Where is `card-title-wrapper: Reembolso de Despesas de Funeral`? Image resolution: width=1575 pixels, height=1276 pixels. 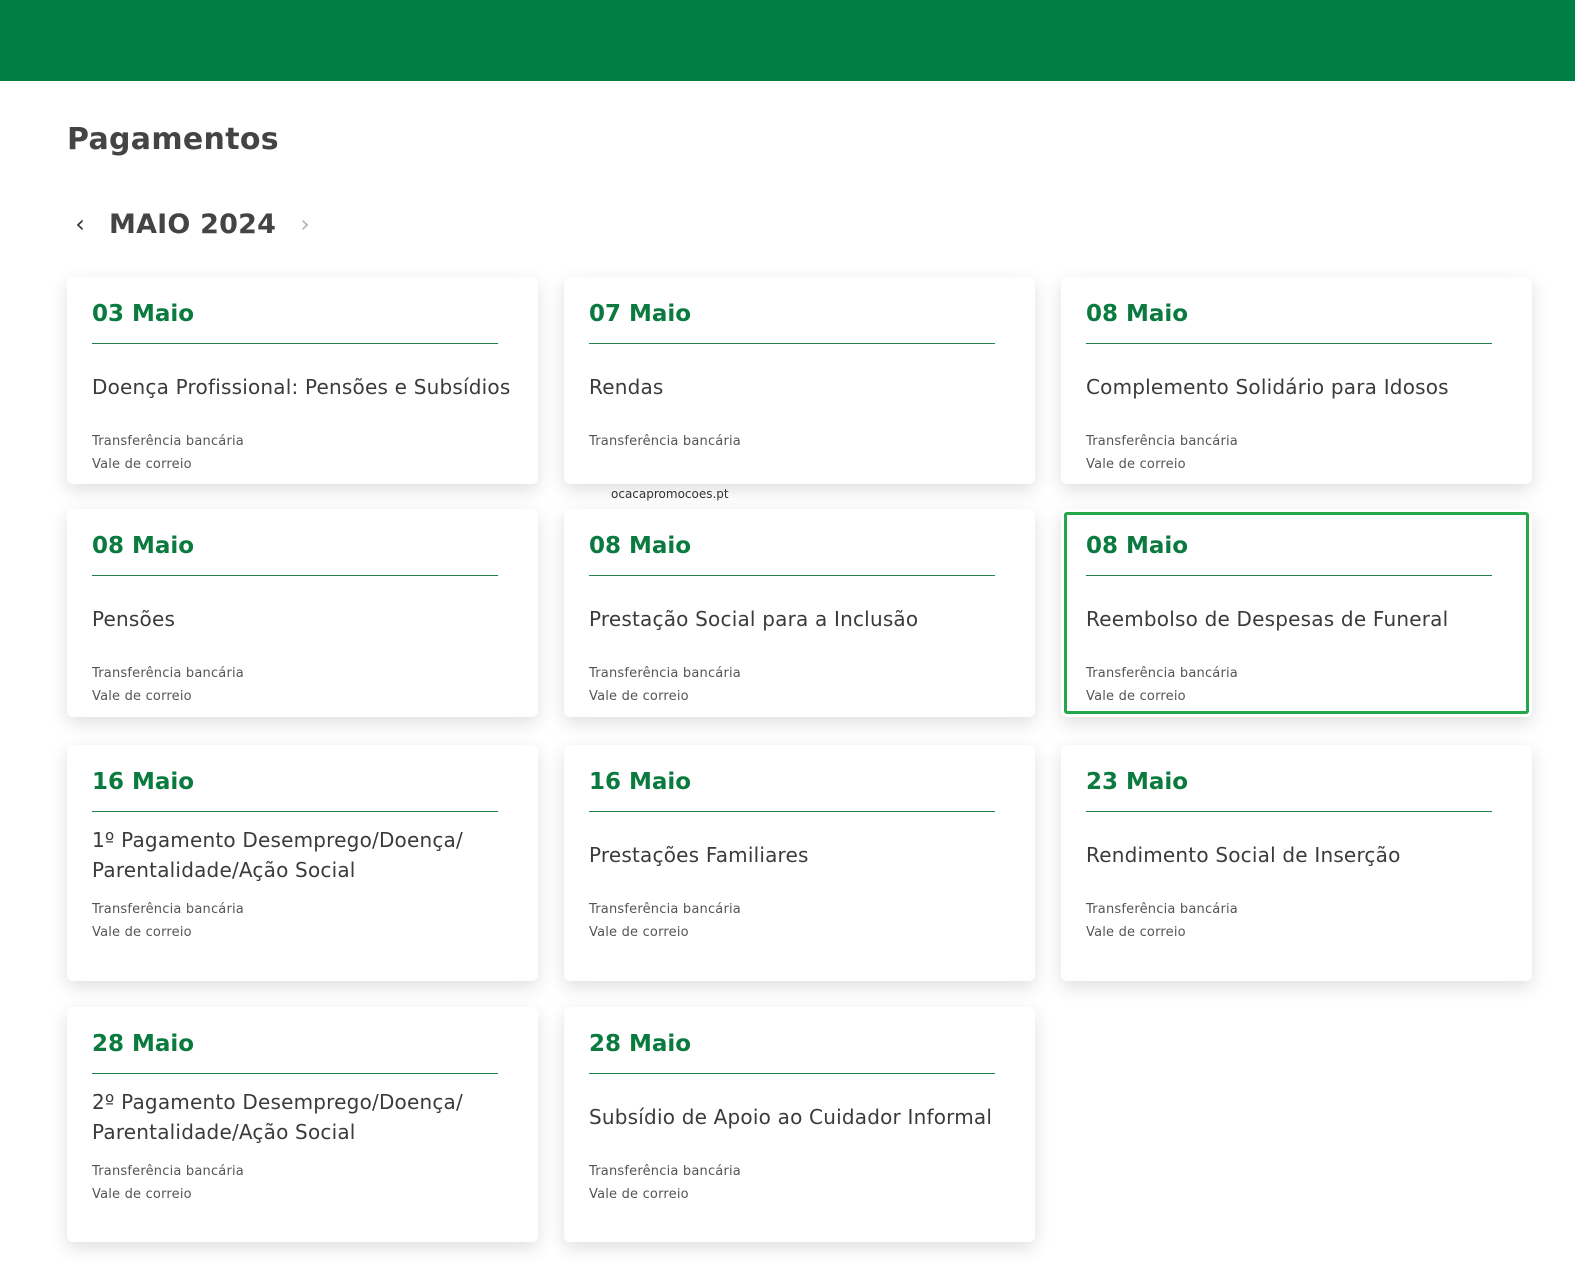 card-title-wrapper: Reembolso de Despesas de Funeral is located at coordinates (1309, 619).